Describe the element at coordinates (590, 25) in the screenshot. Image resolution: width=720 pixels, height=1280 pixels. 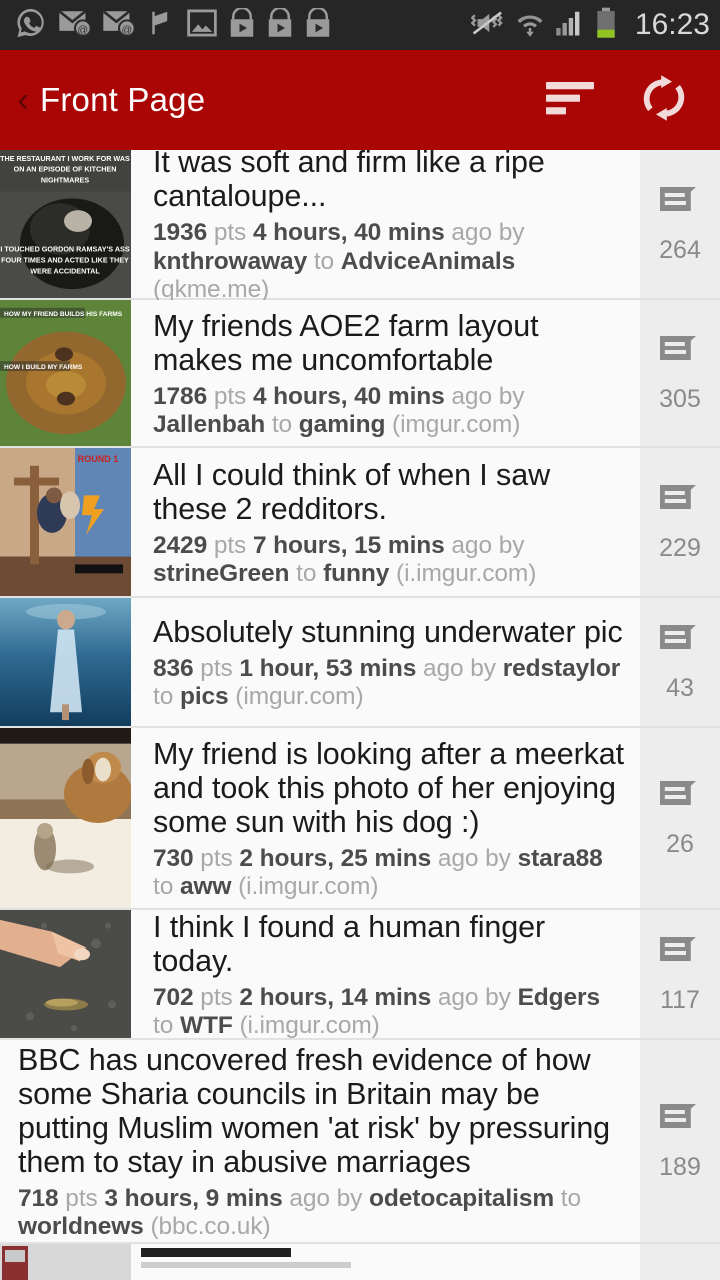
I see `status-bar-system-icons: 16:23` at that location.